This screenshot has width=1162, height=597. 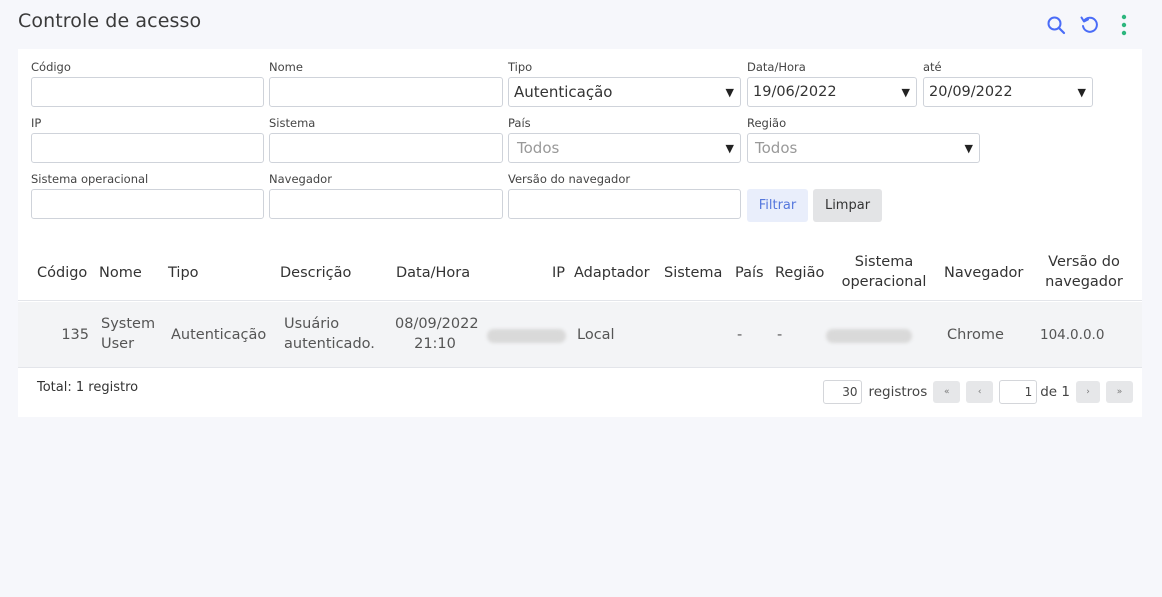 What do you see at coordinates (780, 335) in the screenshot?
I see `cell-regiao: -` at bounding box center [780, 335].